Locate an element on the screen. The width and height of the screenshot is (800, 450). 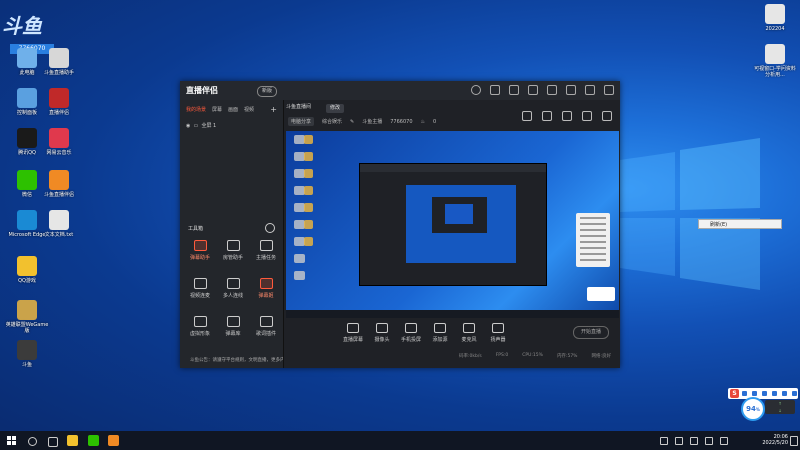
tab-3: 视频 is located at coordinates (249, 109).